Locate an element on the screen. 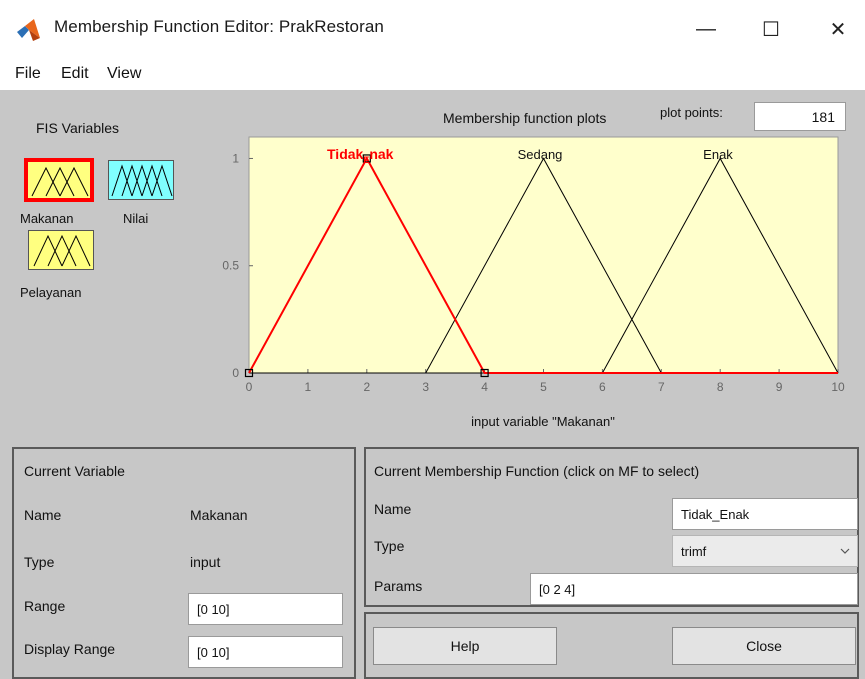 This screenshot has height=679, width=865. y-tick-label: 0 is located at coordinates (235, 373).